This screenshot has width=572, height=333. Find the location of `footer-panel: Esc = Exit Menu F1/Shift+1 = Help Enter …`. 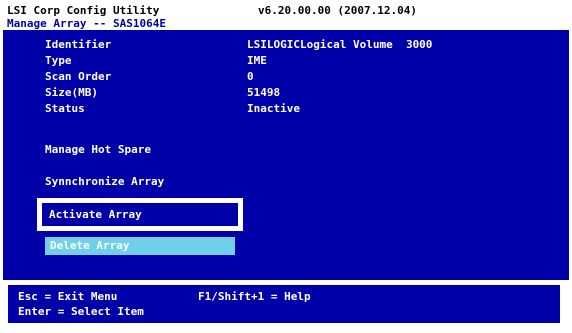

footer-panel: Esc = Exit Menu F1/Shift+1 = Help Enter … is located at coordinates (284, 304).